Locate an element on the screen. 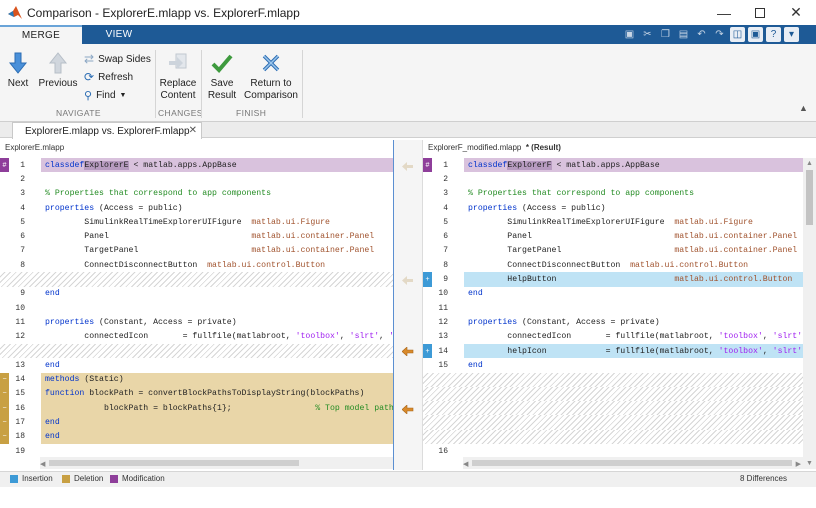  code-line: 9 end is located at coordinates (196, 294).